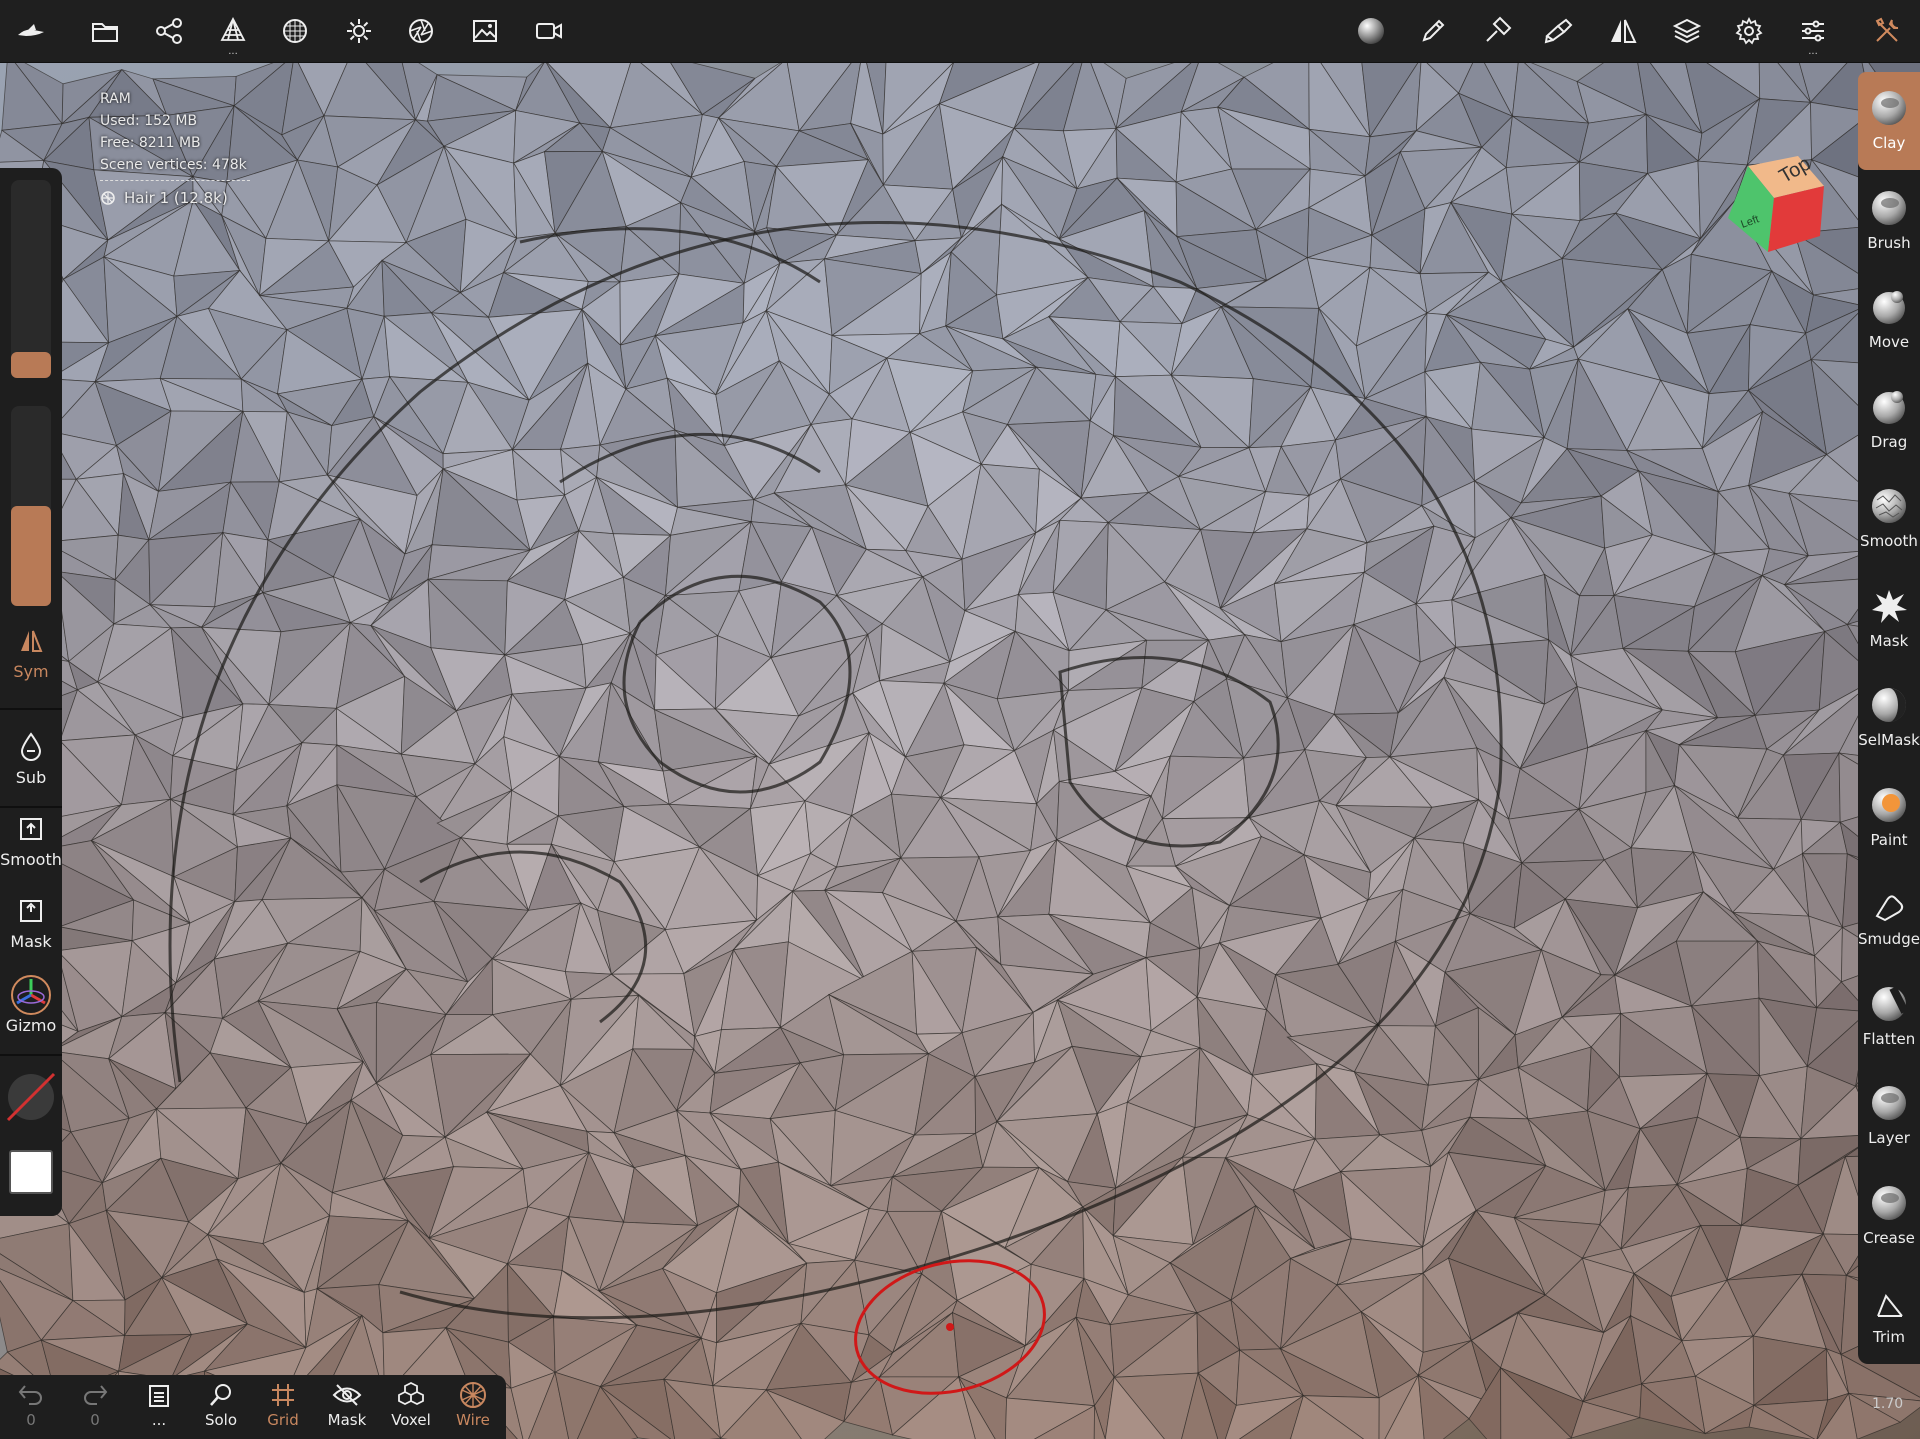 The width and height of the screenshot is (1920, 1439). I want to click on sym-button: Sym, so click(31, 652).